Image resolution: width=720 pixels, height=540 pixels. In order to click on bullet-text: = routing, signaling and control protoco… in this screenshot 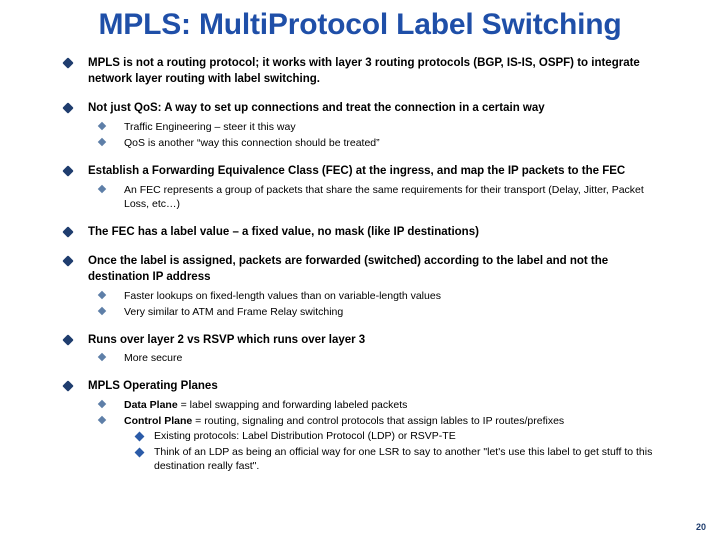, I will do `click(378, 421)`.